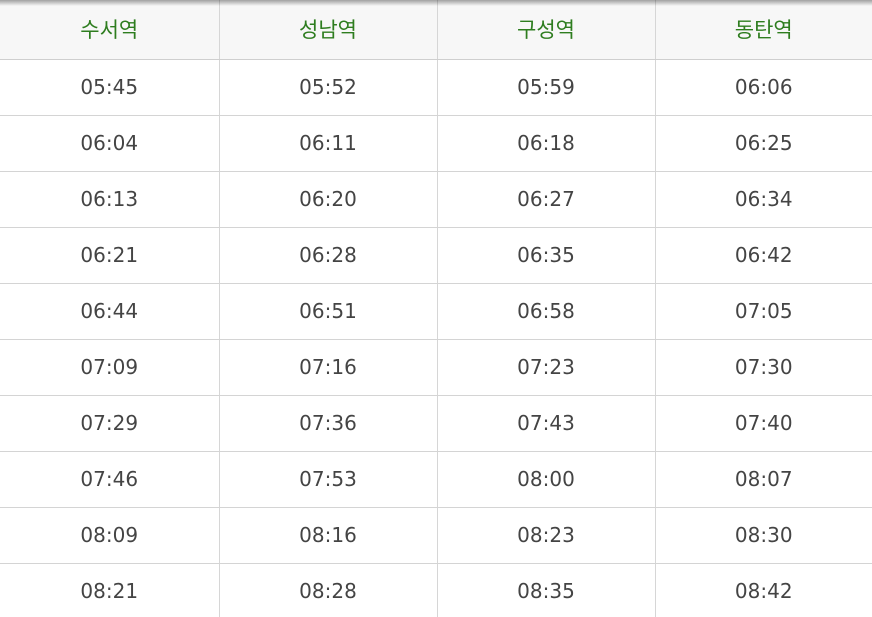 This screenshot has width=872, height=617. Describe the element at coordinates (545, 311) in the screenshot. I see `table-cell: 06:58` at that location.